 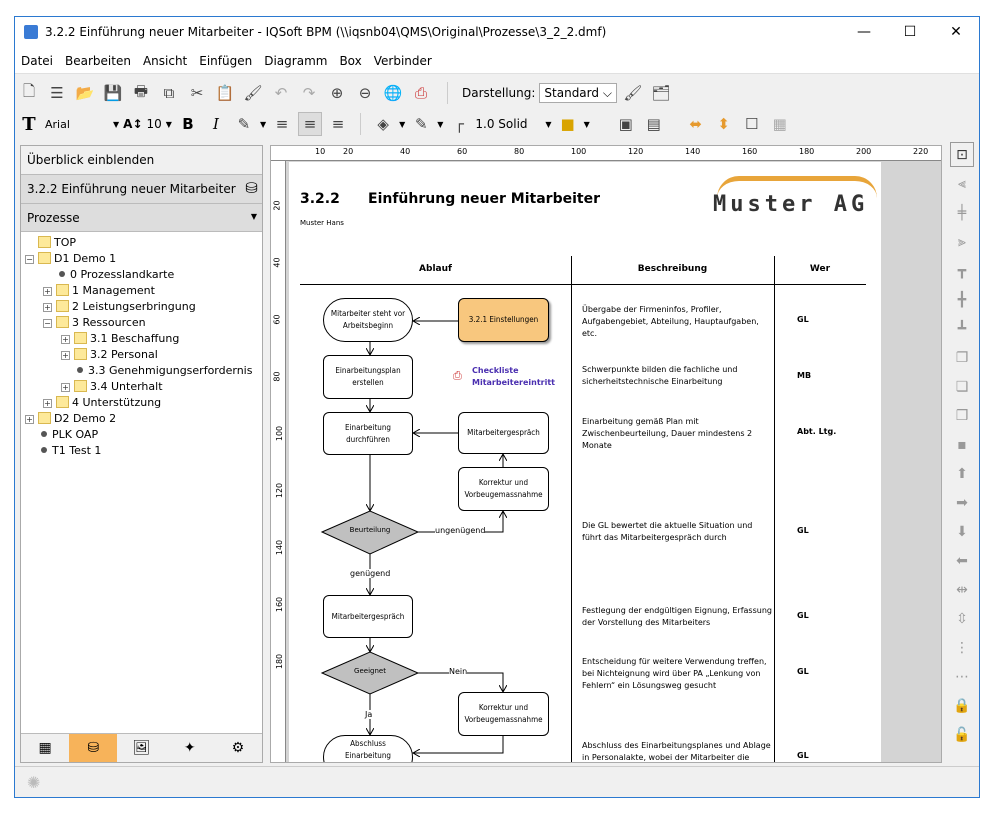 What do you see at coordinates (508, 124) in the screenshot?
I see `line-style-select: 1.0 Solid` at bounding box center [508, 124].